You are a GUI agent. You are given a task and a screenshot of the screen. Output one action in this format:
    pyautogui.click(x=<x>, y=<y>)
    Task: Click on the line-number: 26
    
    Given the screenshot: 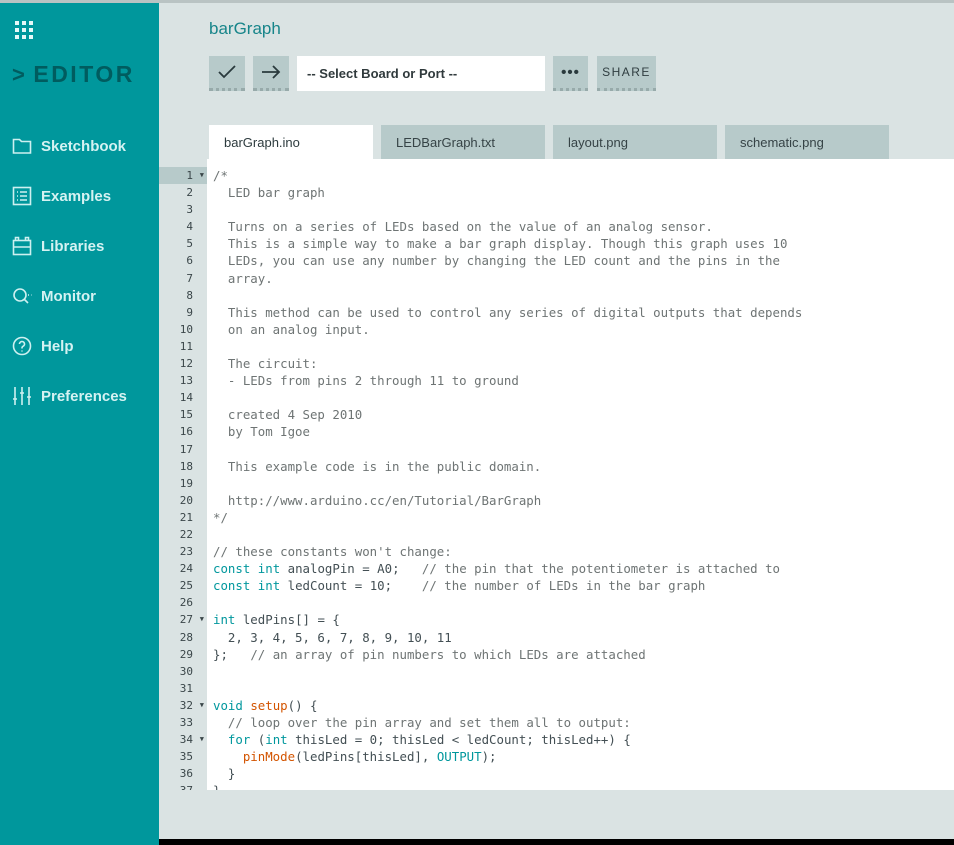 What is the action you would take?
    pyautogui.click(x=186, y=603)
    